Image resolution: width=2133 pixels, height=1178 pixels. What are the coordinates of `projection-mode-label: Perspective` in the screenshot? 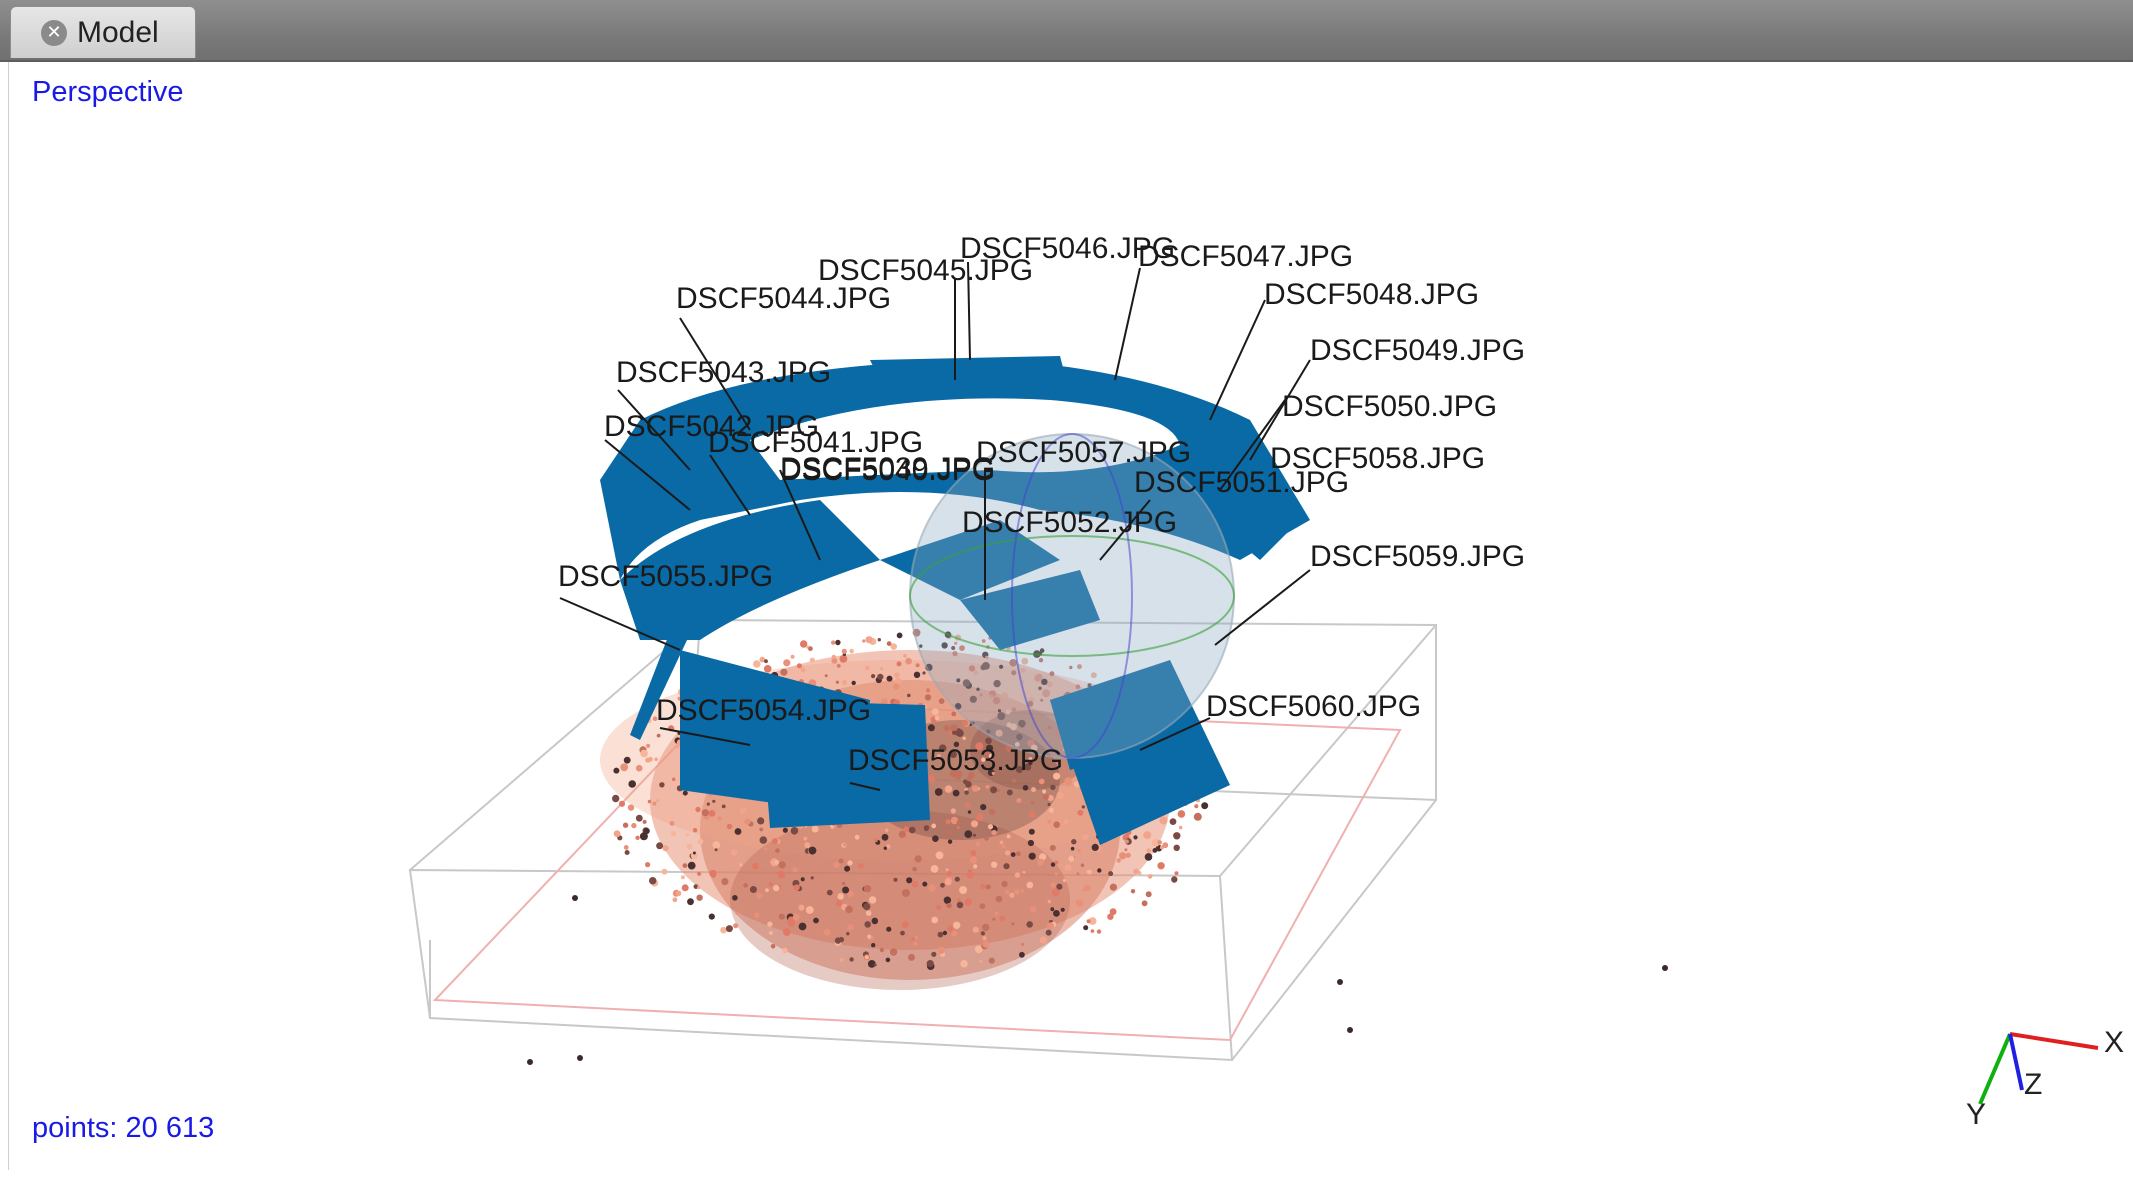 It's located at (108, 92).